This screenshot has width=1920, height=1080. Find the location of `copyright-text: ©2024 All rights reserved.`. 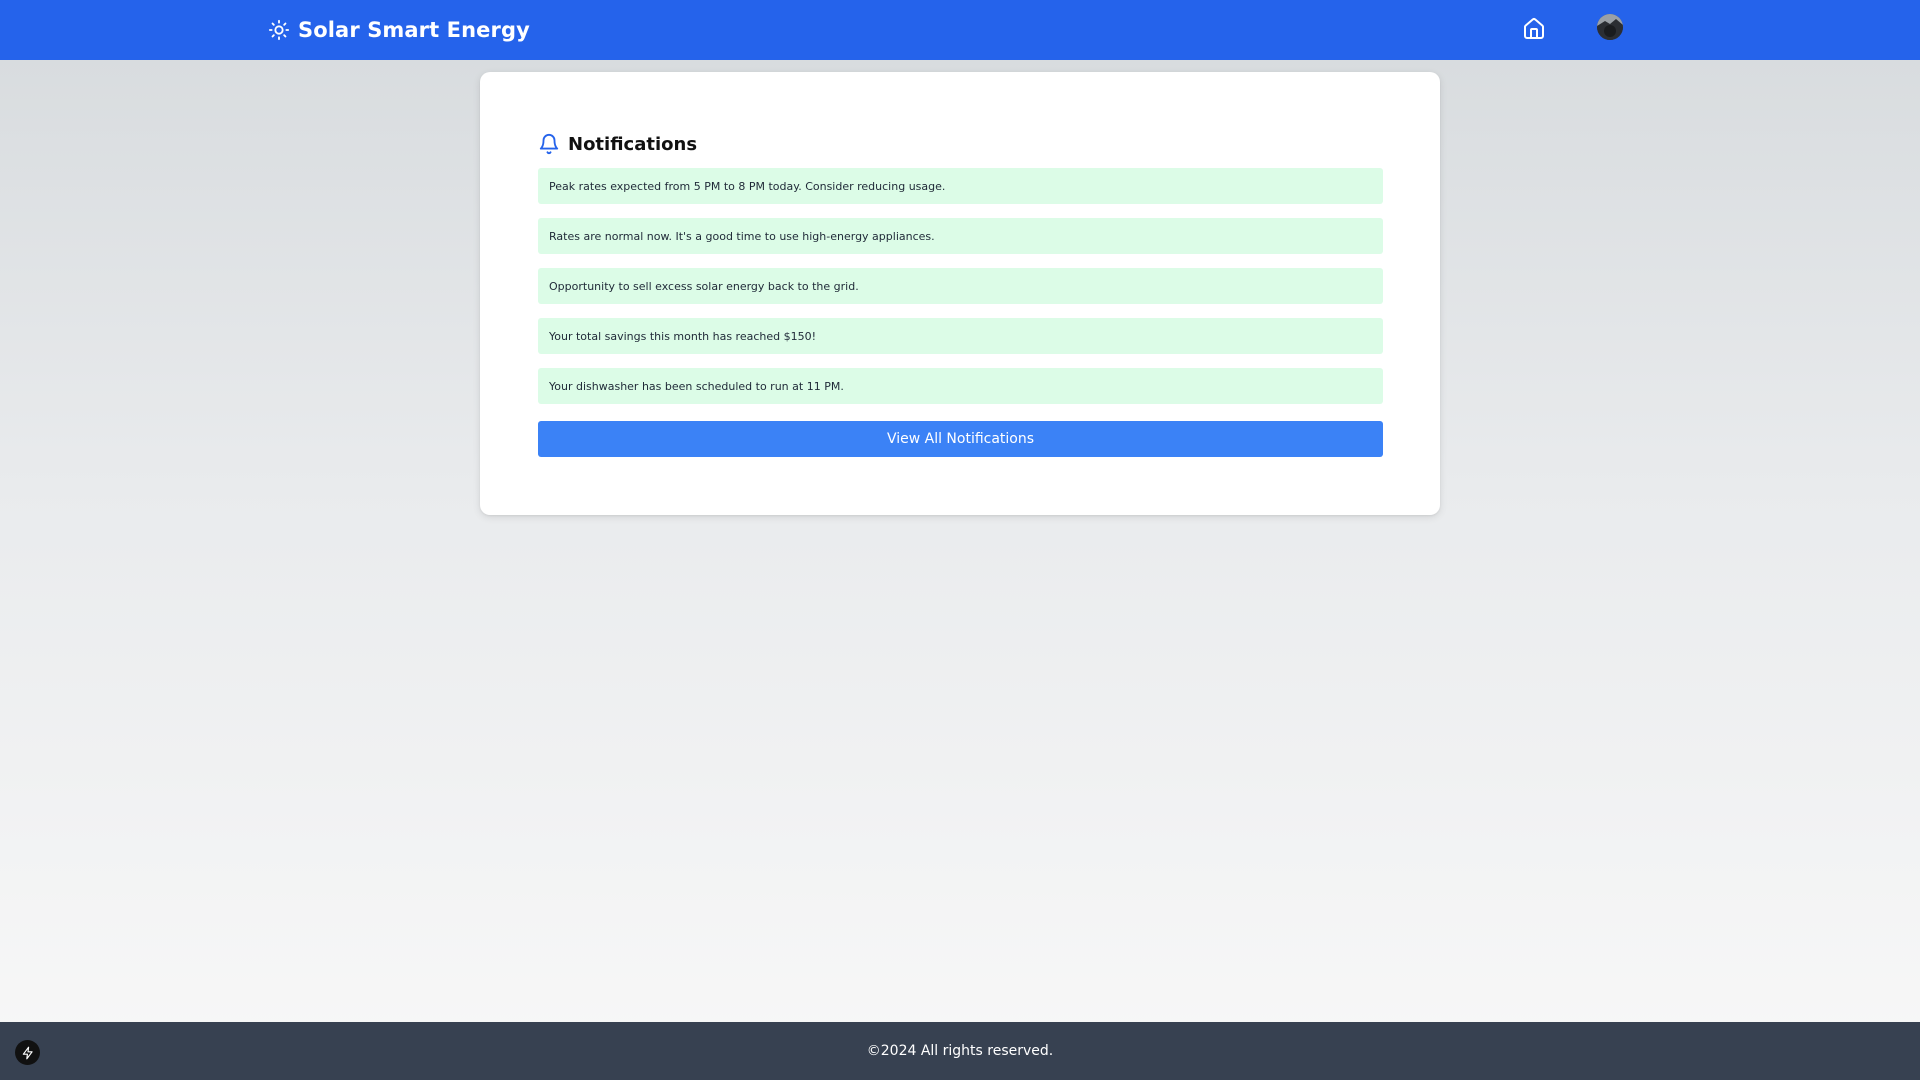

copyright-text: ©2024 All rights reserved. is located at coordinates (960, 1051).